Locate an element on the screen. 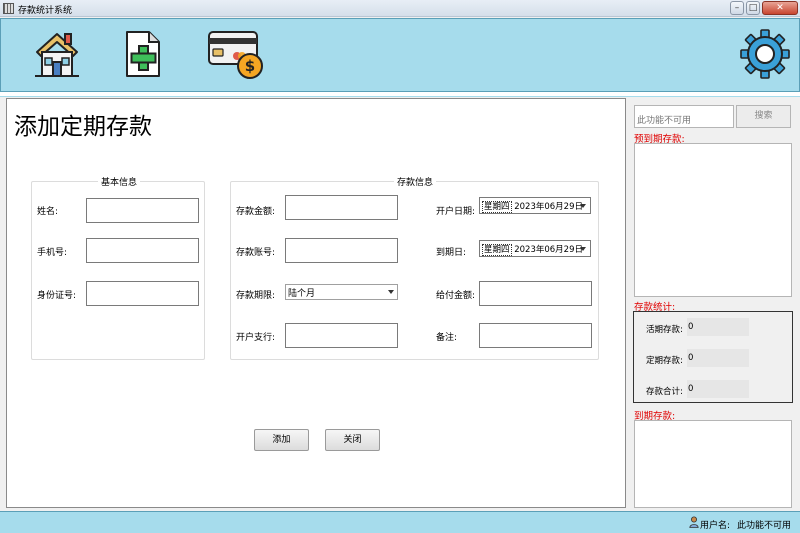  search-button: 搜索 is located at coordinates (763, 116).